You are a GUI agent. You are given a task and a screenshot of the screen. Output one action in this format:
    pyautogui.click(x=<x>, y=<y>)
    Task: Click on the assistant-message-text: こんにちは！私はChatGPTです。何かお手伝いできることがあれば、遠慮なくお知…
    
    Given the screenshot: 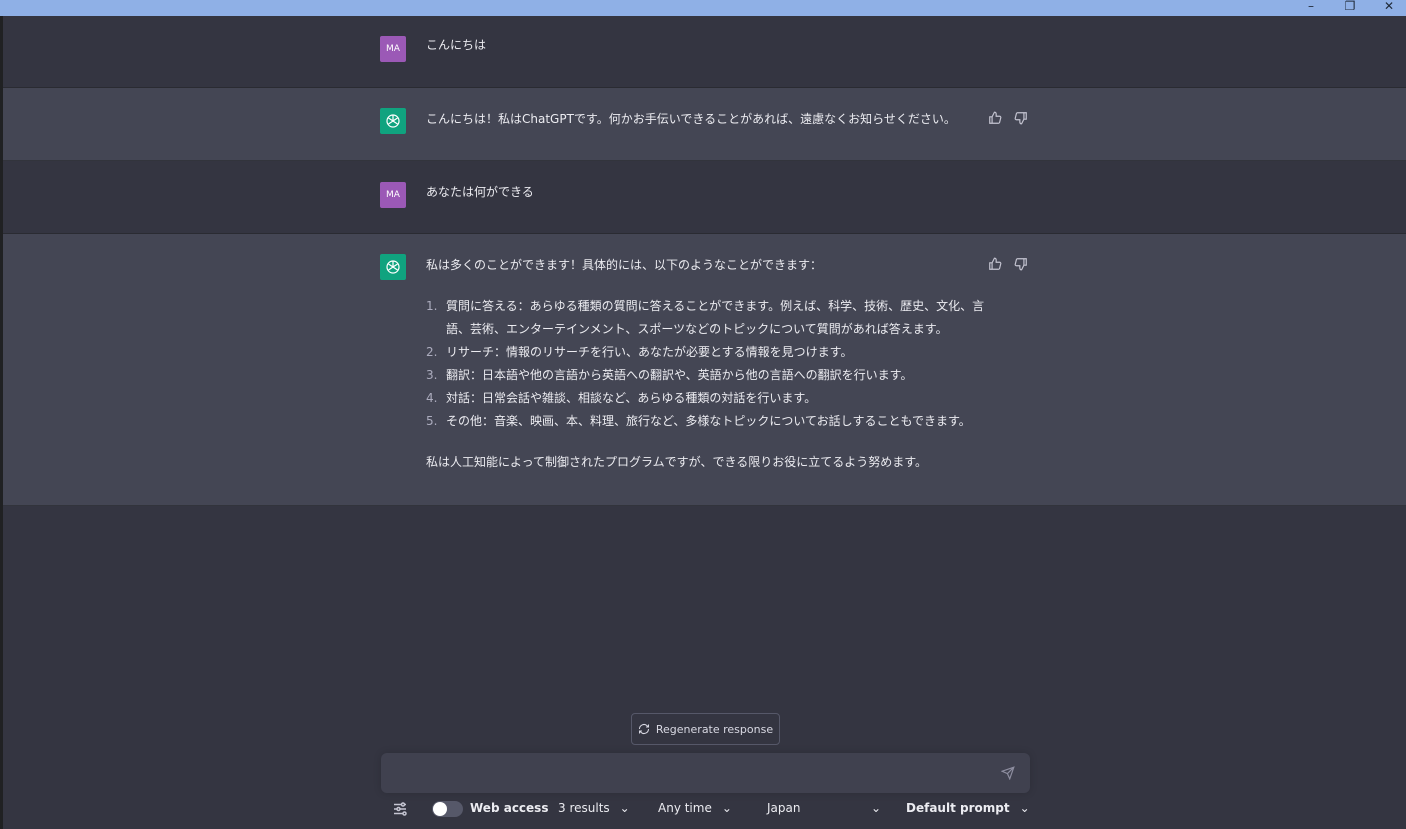 What is the action you would take?
    pyautogui.click(x=691, y=119)
    